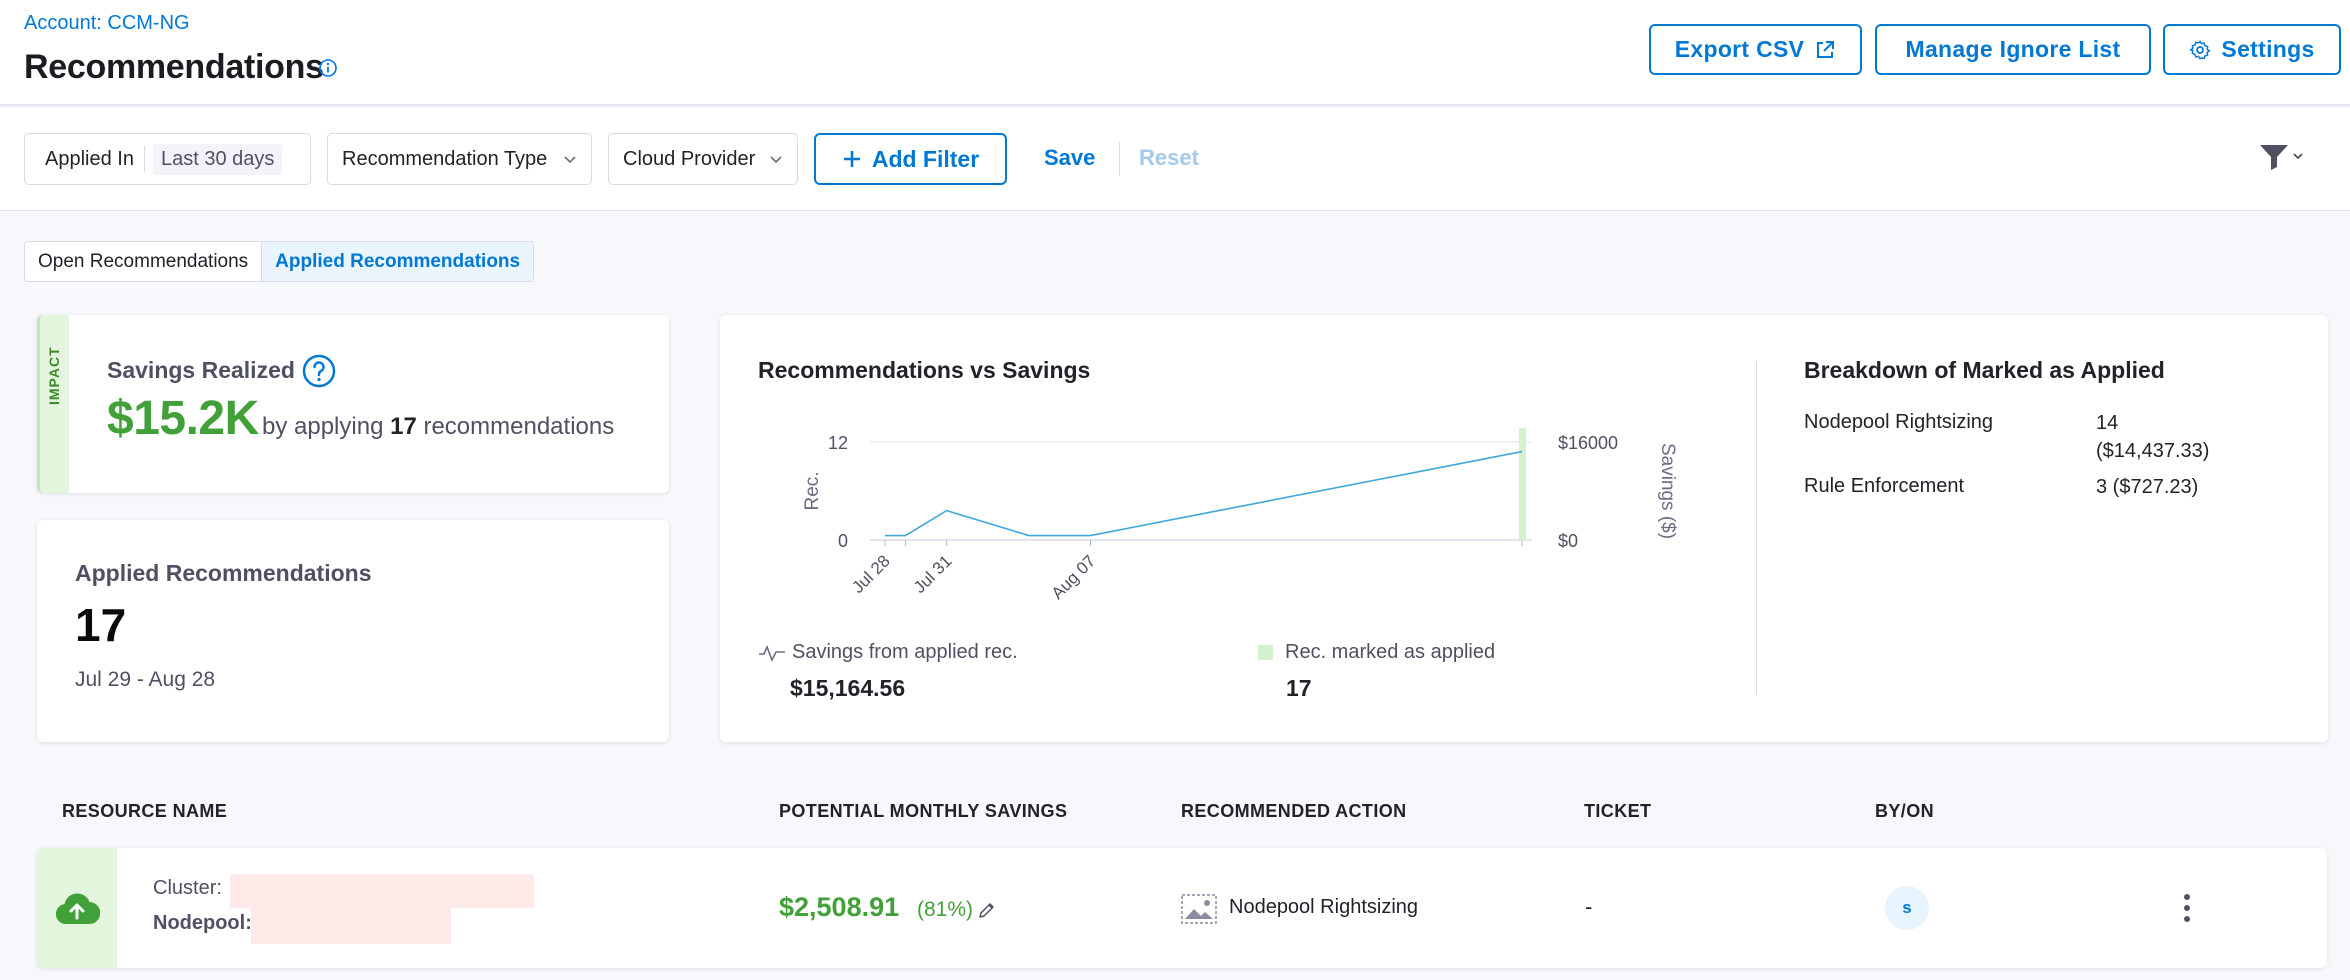 The width and height of the screenshot is (2350, 980). What do you see at coordinates (1826, 49) in the screenshot?
I see `external-link-icon` at bounding box center [1826, 49].